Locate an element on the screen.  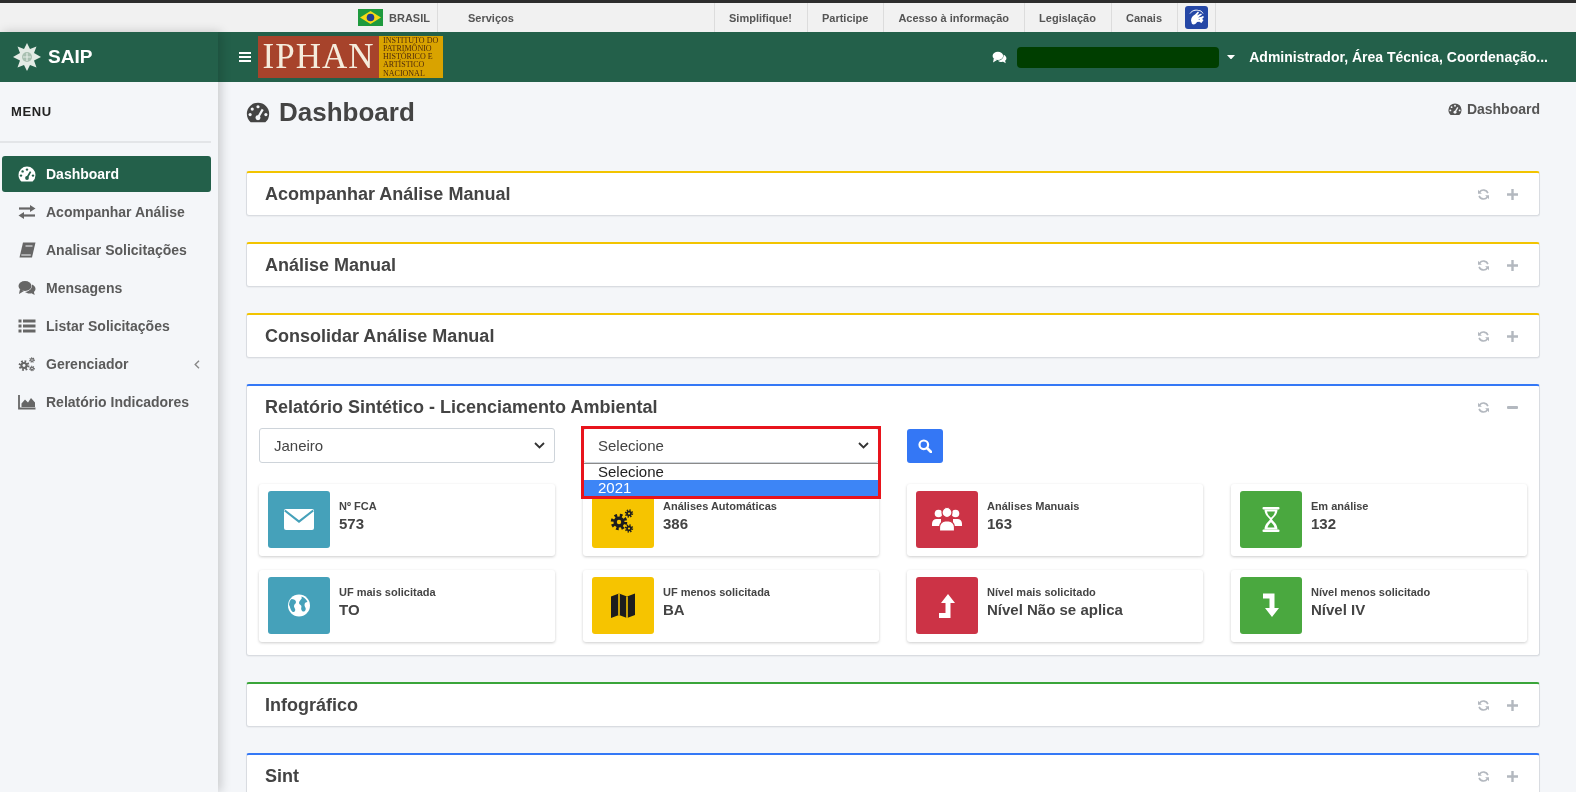
hands-icon is located at coordinates (1196, 17).